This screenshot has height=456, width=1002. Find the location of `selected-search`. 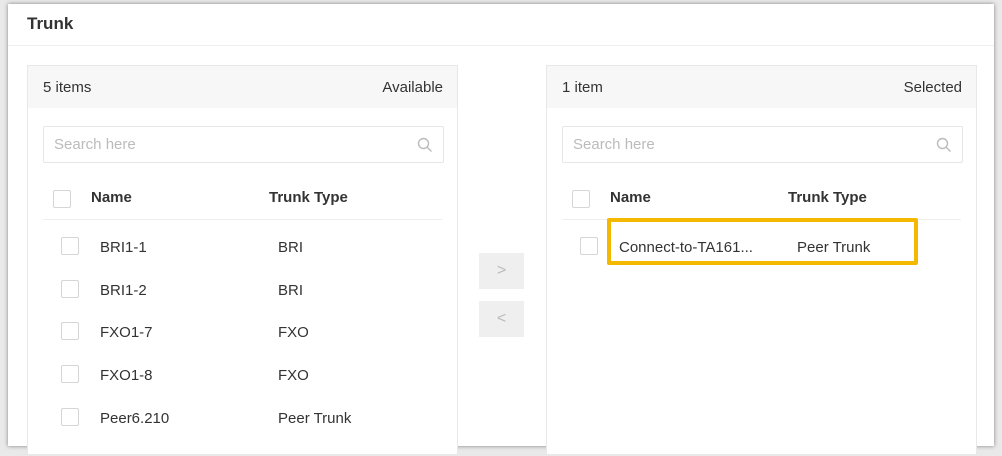

selected-search is located at coordinates (762, 144).